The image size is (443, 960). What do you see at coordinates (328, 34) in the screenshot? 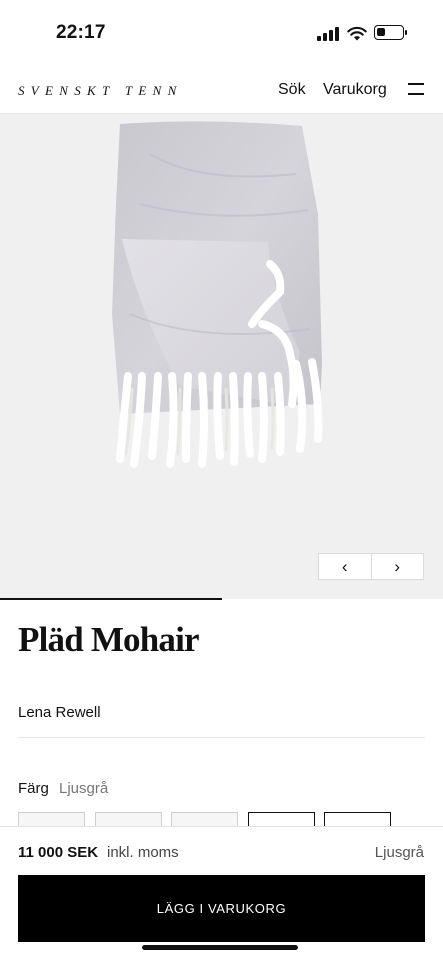
I see `signal-icon` at bounding box center [328, 34].